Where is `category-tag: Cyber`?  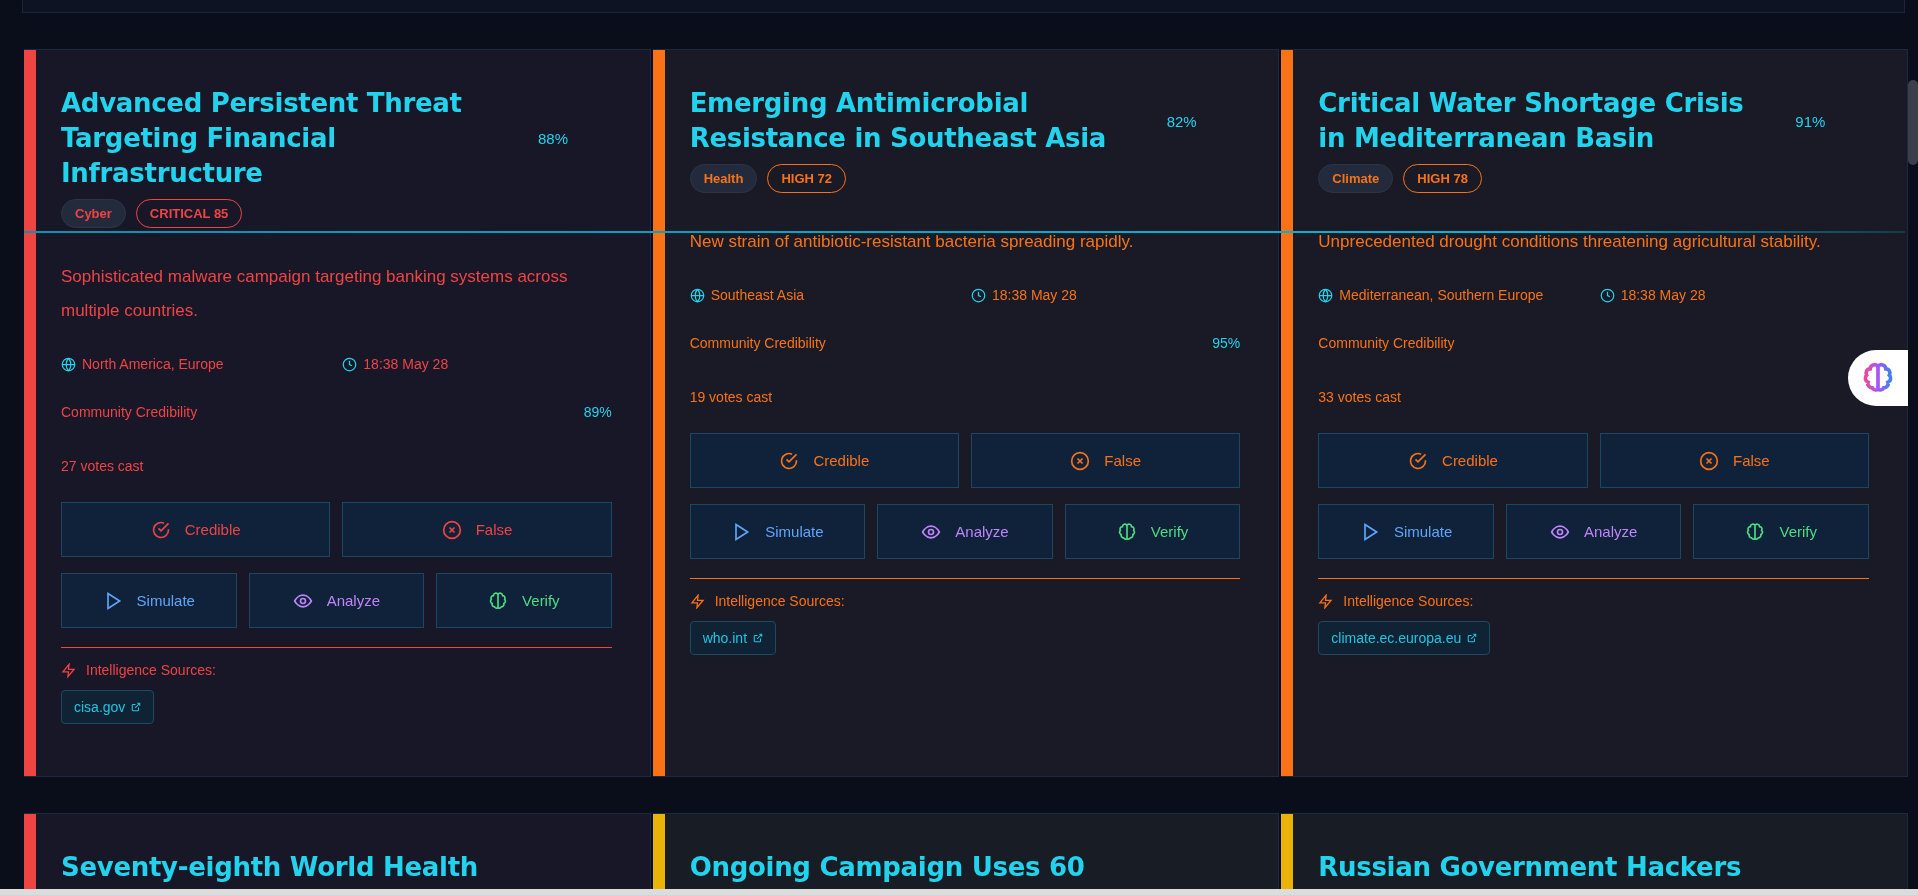
category-tag: Cyber is located at coordinates (93, 213).